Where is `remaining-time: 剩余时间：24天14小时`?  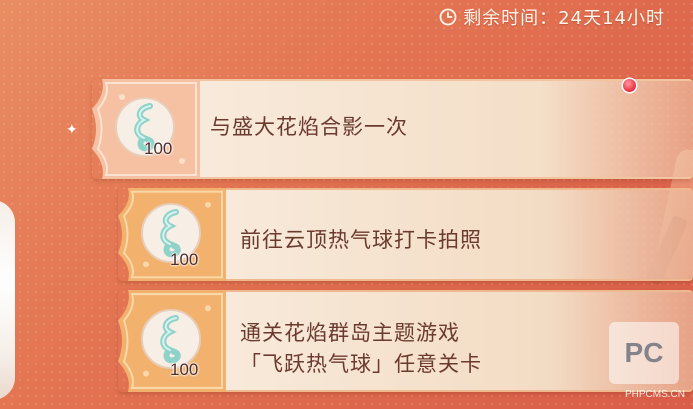
remaining-time: 剩余时间：24天14小时 is located at coordinates (552, 17).